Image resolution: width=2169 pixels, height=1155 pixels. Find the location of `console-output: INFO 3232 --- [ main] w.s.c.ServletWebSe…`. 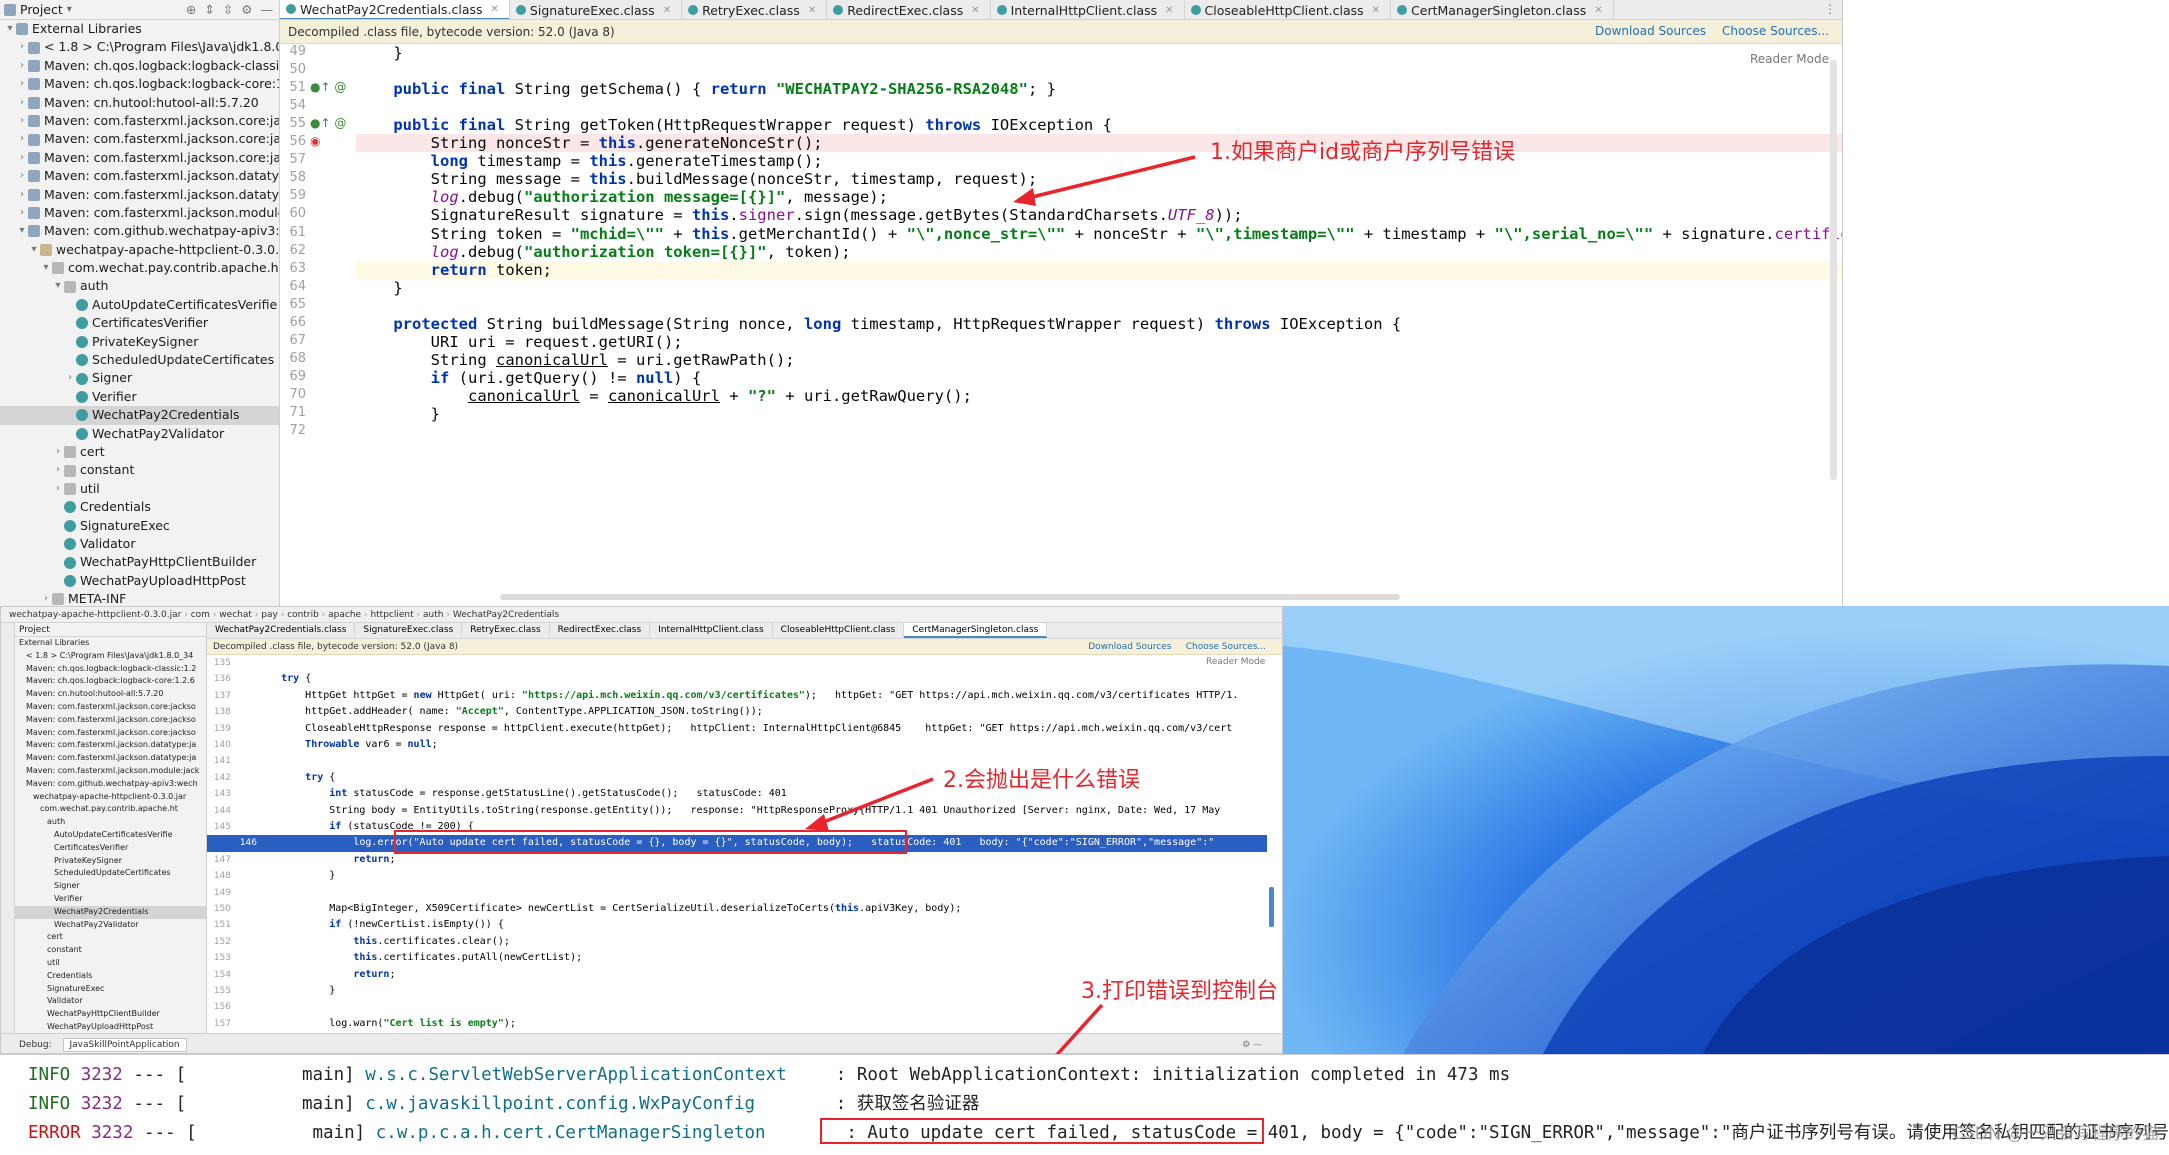

console-output: INFO 3232 --- [ main] w.s.c.ServletWebSe… is located at coordinates (1084, 1099).